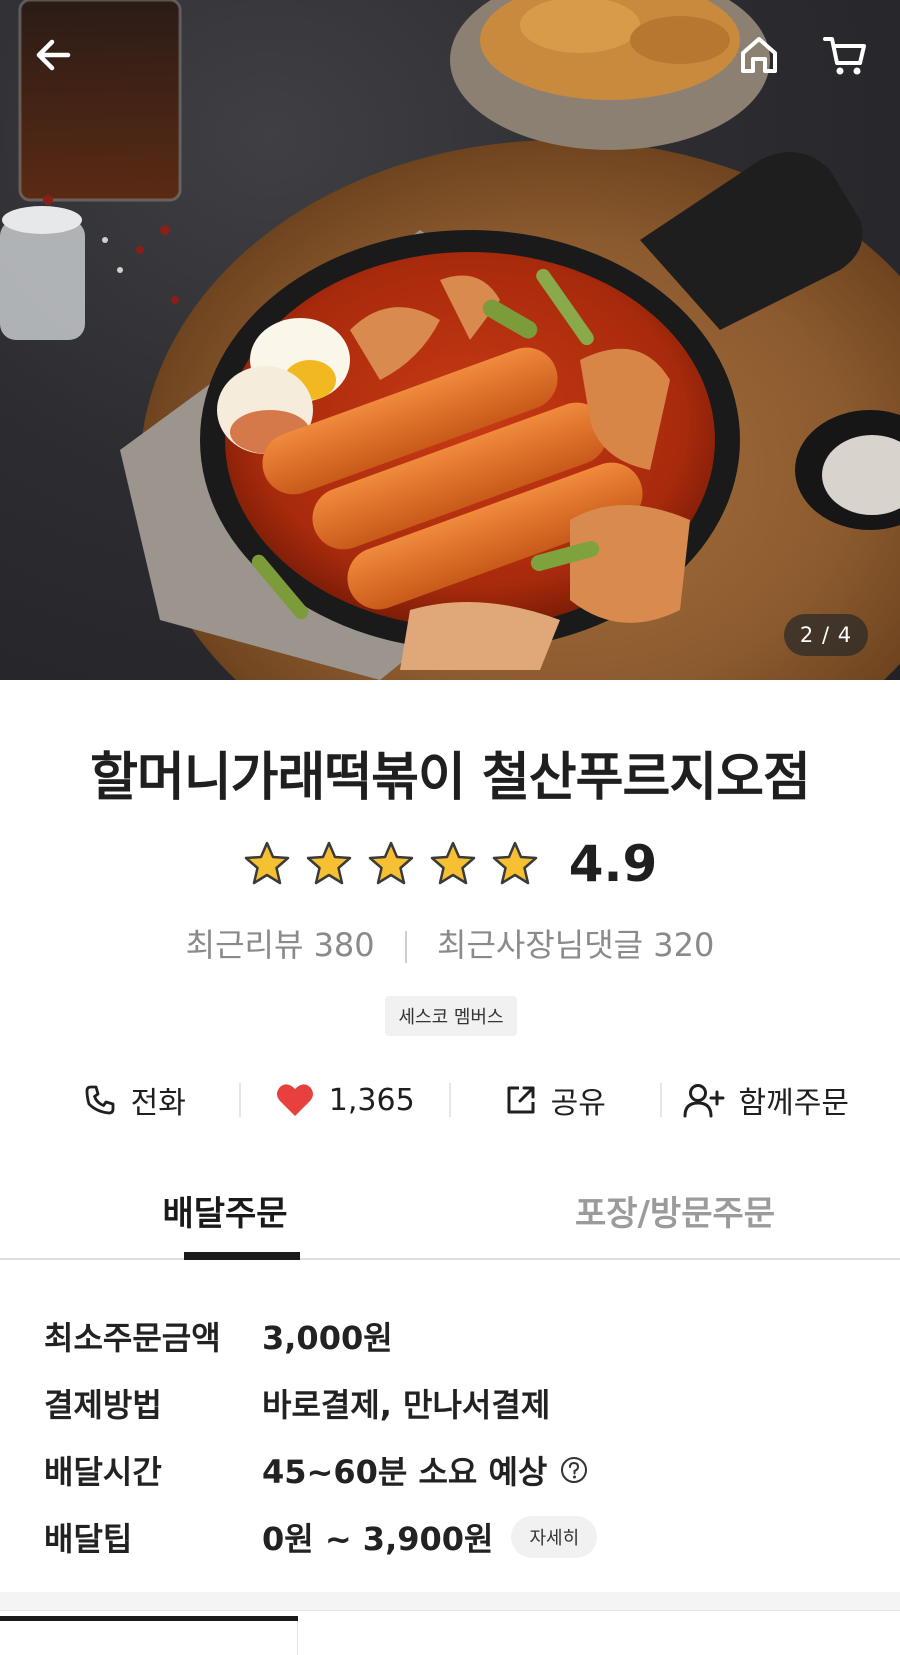  I want to click on phone-icon, so click(100, 1100).